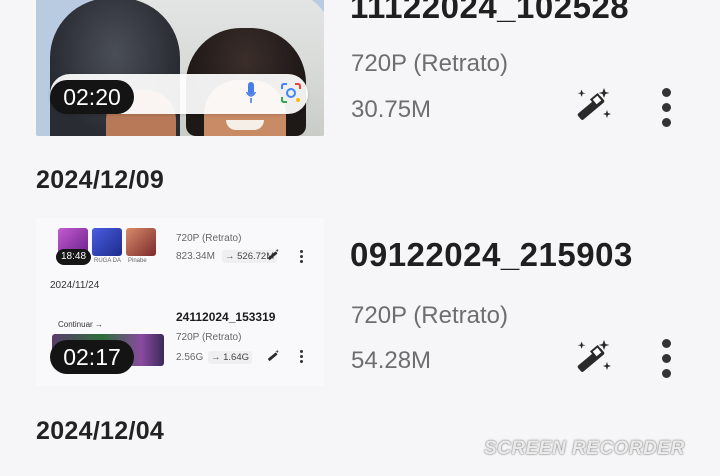  What do you see at coordinates (230, 357) in the screenshot?
I see `mini-size-compressed: → 1.64G` at bounding box center [230, 357].